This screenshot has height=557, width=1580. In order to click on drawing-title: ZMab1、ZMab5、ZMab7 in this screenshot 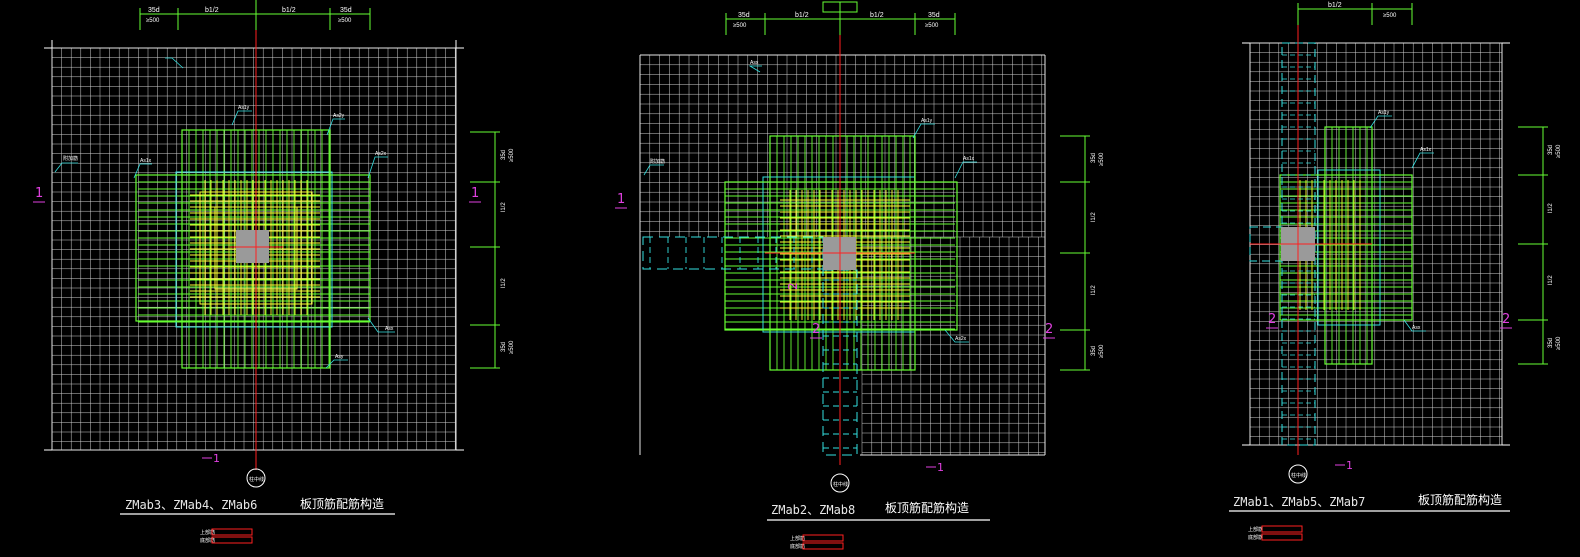, I will do `click(1299, 502)`.